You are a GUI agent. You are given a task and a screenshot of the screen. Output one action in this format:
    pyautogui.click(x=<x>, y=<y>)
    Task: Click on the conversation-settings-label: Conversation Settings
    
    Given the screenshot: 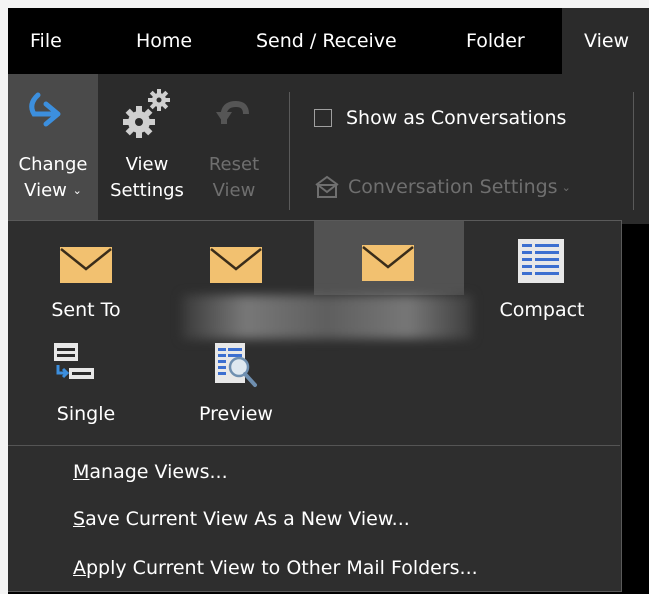 What is the action you would take?
    pyautogui.click(x=453, y=187)
    